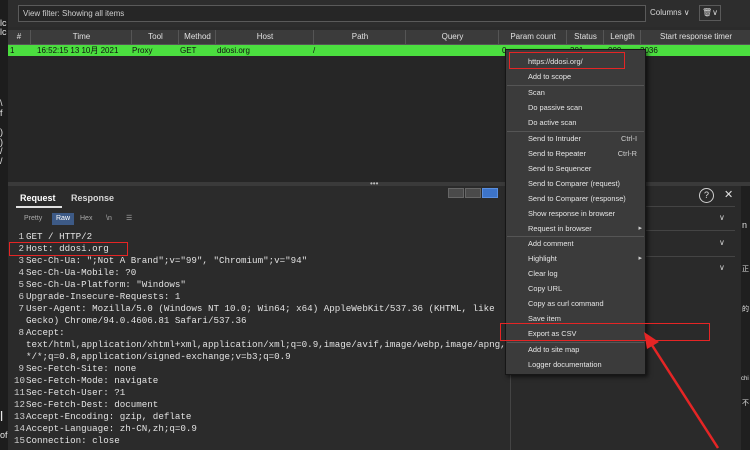 The image size is (750, 450). What do you see at coordinates (99, 296) in the screenshot?
I see `code-line: 6 Upgrade-Insecure-Requests: 1` at bounding box center [99, 296].